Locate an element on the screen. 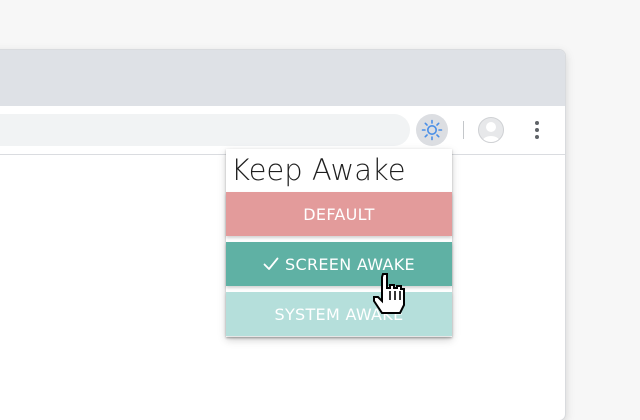 The image size is (640, 420). keep-awake-extension-button is located at coordinates (432, 130).